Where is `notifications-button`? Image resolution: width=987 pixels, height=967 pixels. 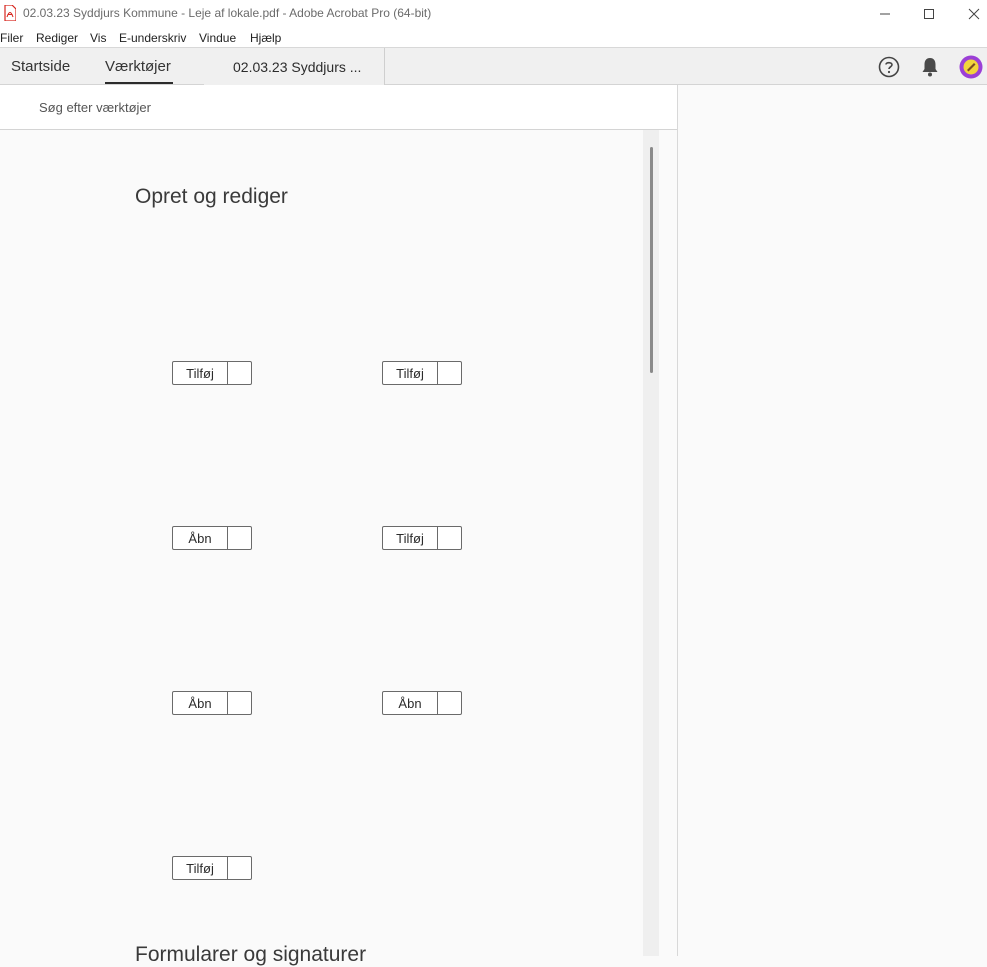 notifications-button is located at coordinates (930, 67).